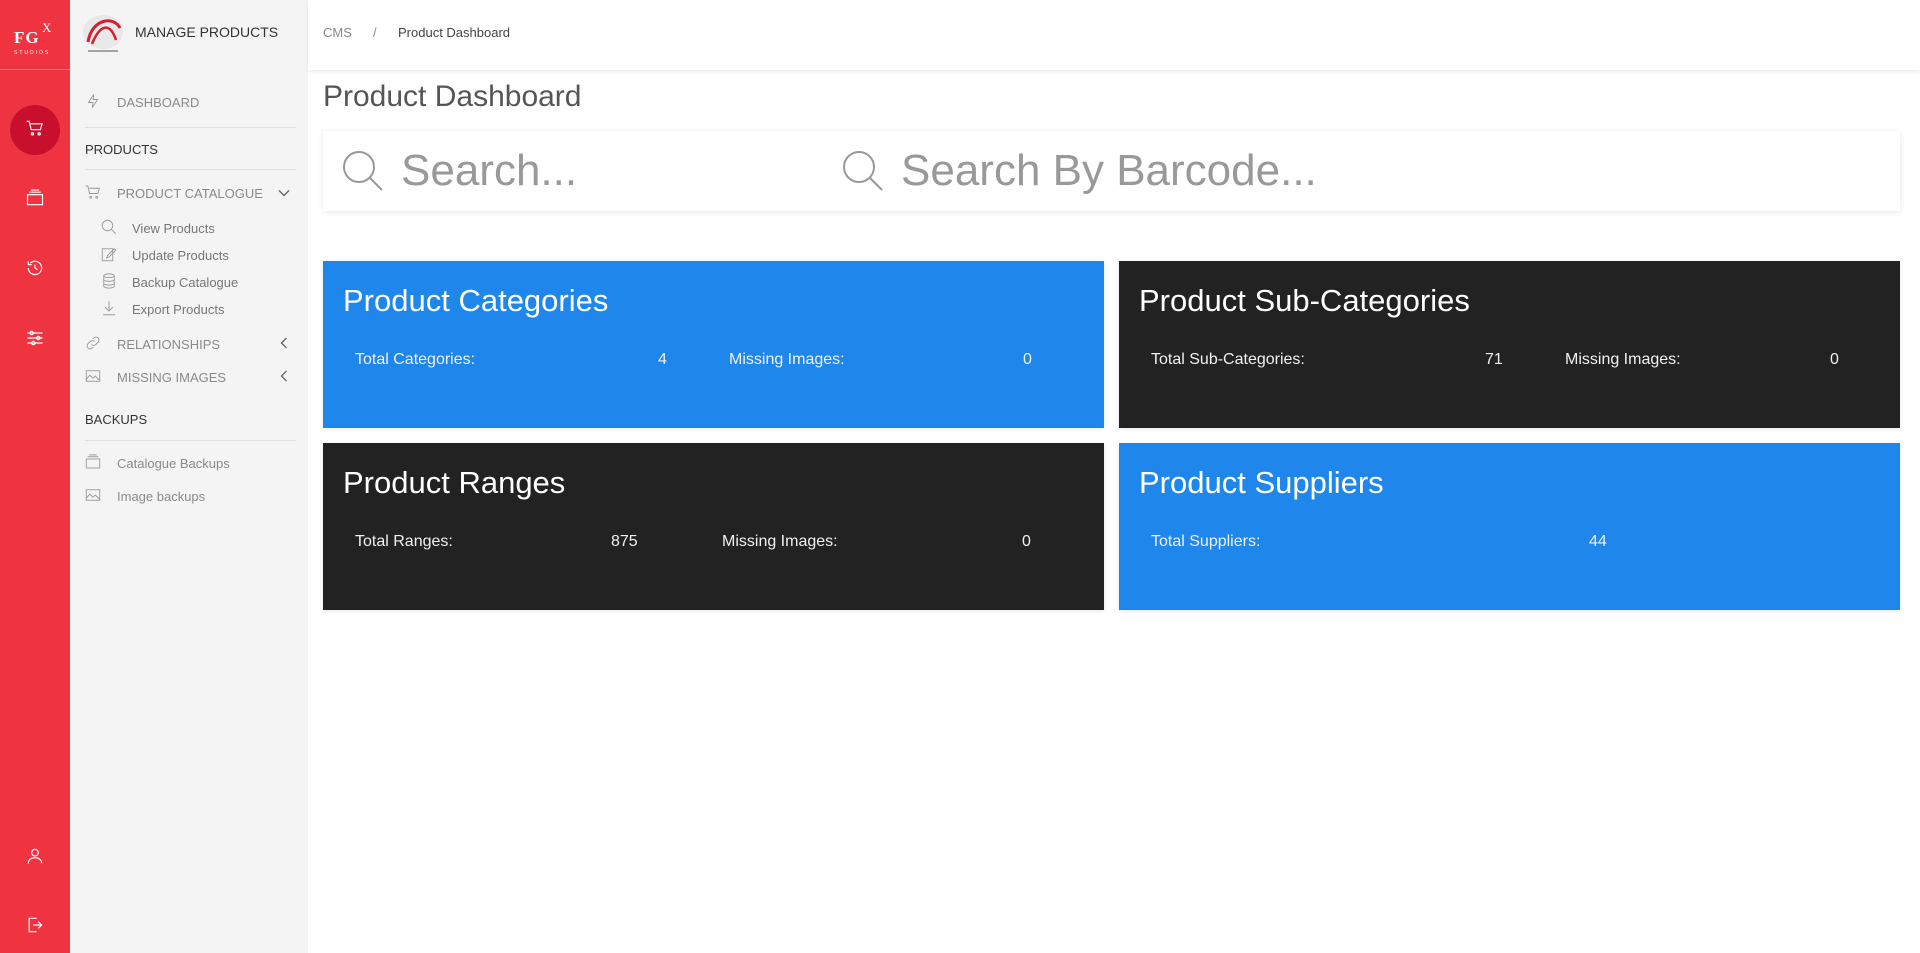 The image size is (1920, 953). What do you see at coordinates (415, 359) in the screenshot?
I see `stat-label: Total Categories:` at bounding box center [415, 359].